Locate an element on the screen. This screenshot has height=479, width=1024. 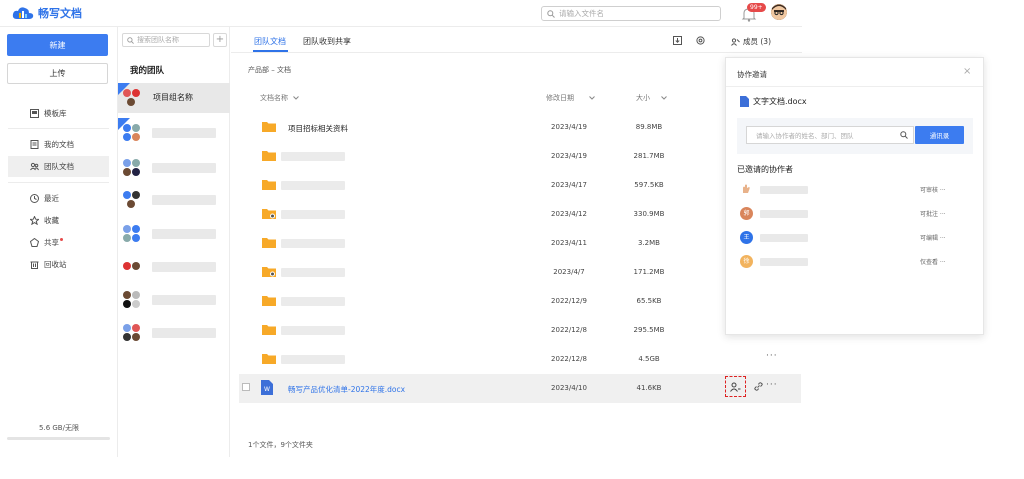
table-row: 2022/12/8 295.5MB is located at coordinates (520, 330).